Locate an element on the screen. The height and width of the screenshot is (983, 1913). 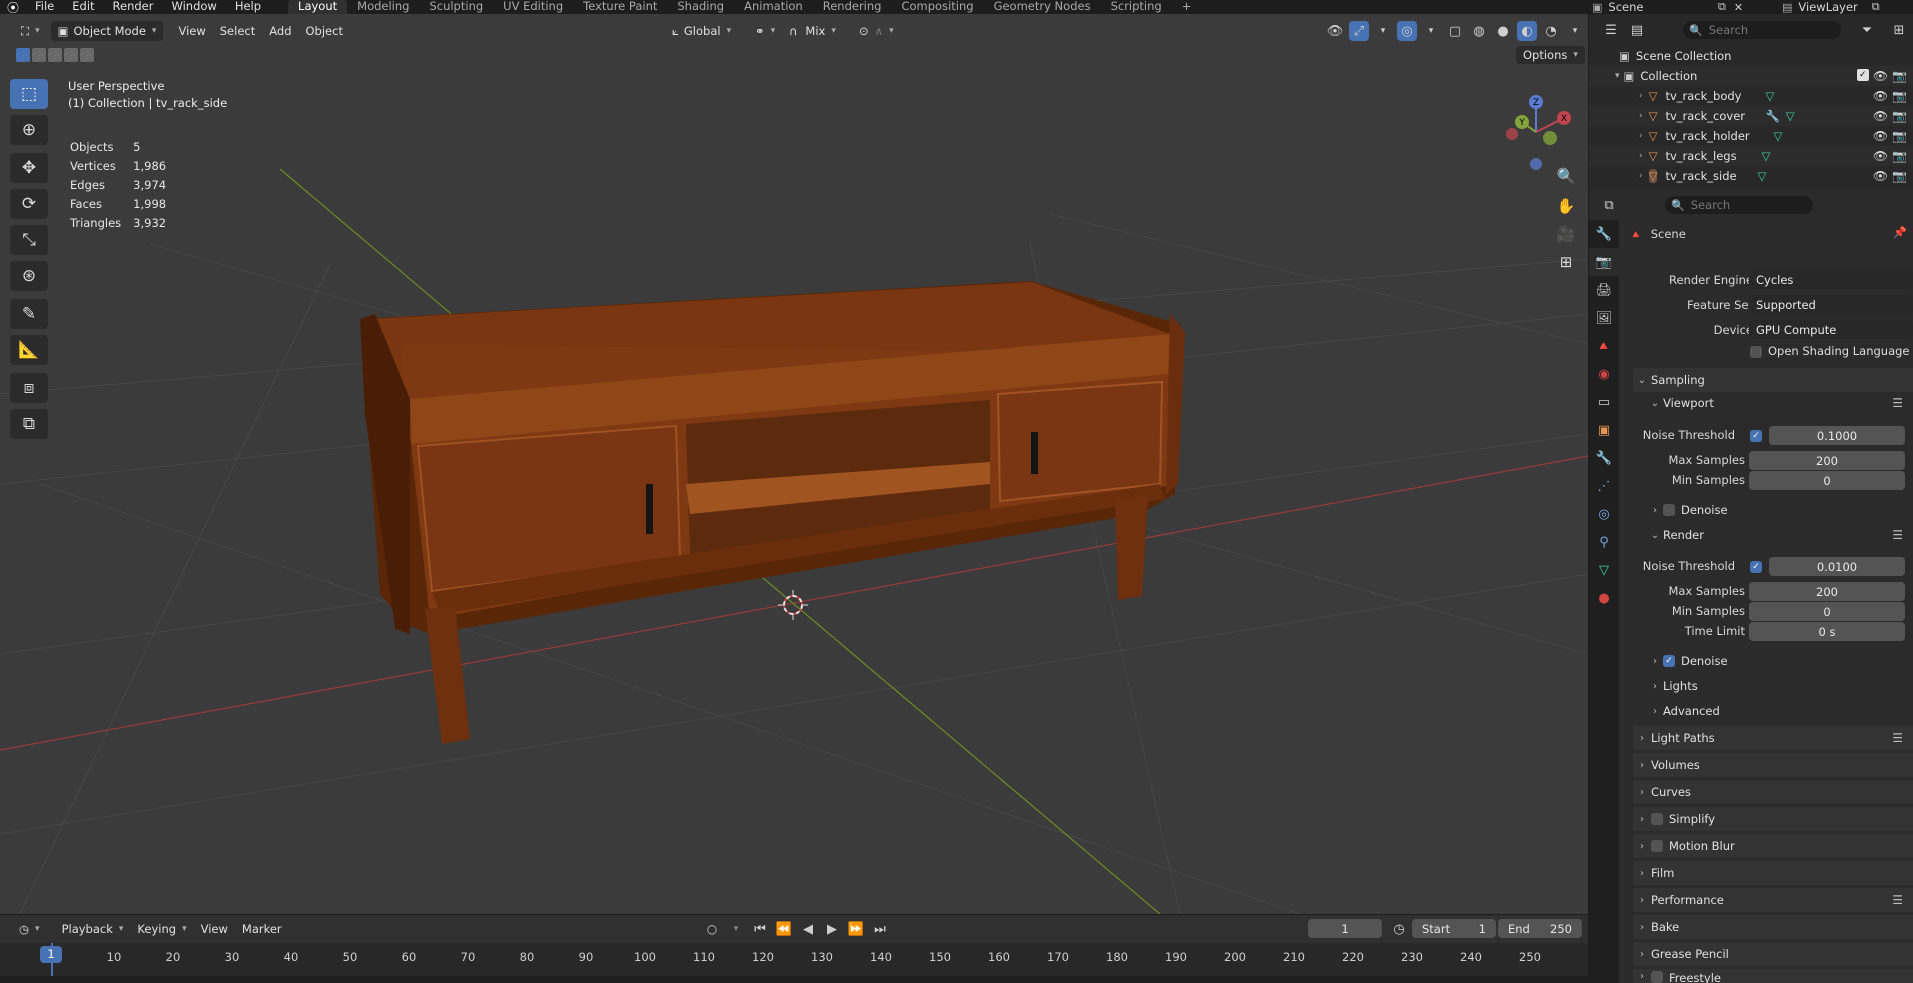
material-shading-icon: ◐ is located at coordinates (1527, 31).